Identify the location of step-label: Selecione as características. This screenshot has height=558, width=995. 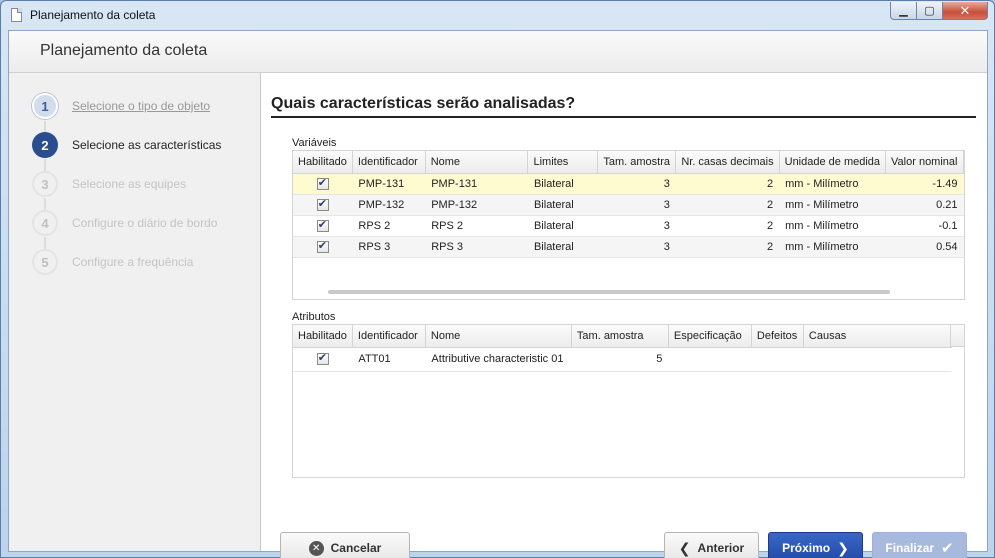
(147, 145).